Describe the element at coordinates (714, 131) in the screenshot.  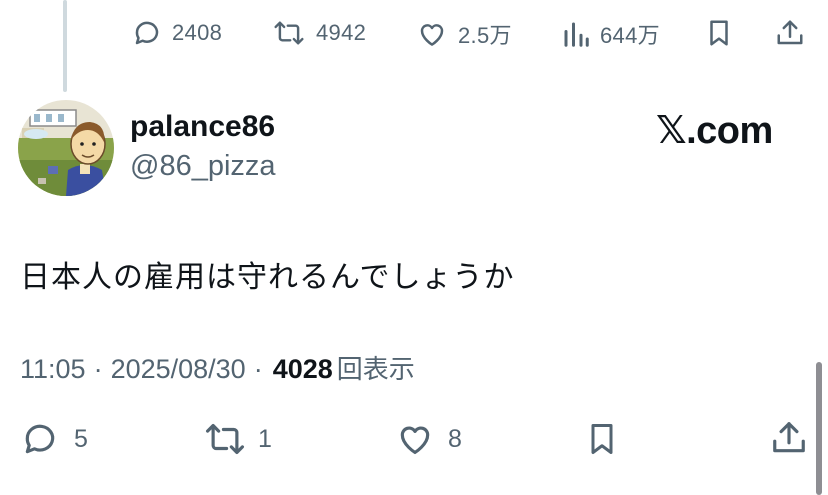
I see `x-com-logo: 𝕏.com` at that location.